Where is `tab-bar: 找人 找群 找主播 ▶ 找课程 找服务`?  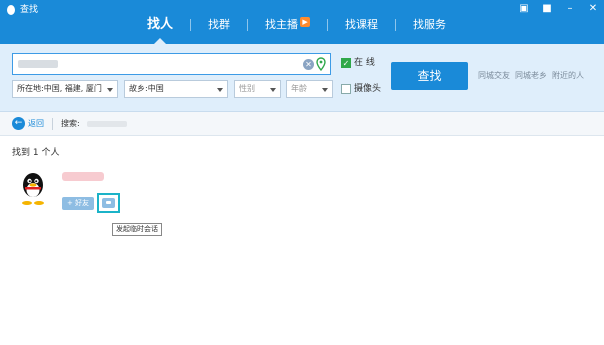 tab-bar: 找人 找群 找主播 ▶ 找课程 找服务 is located at coordinates (296, 29).